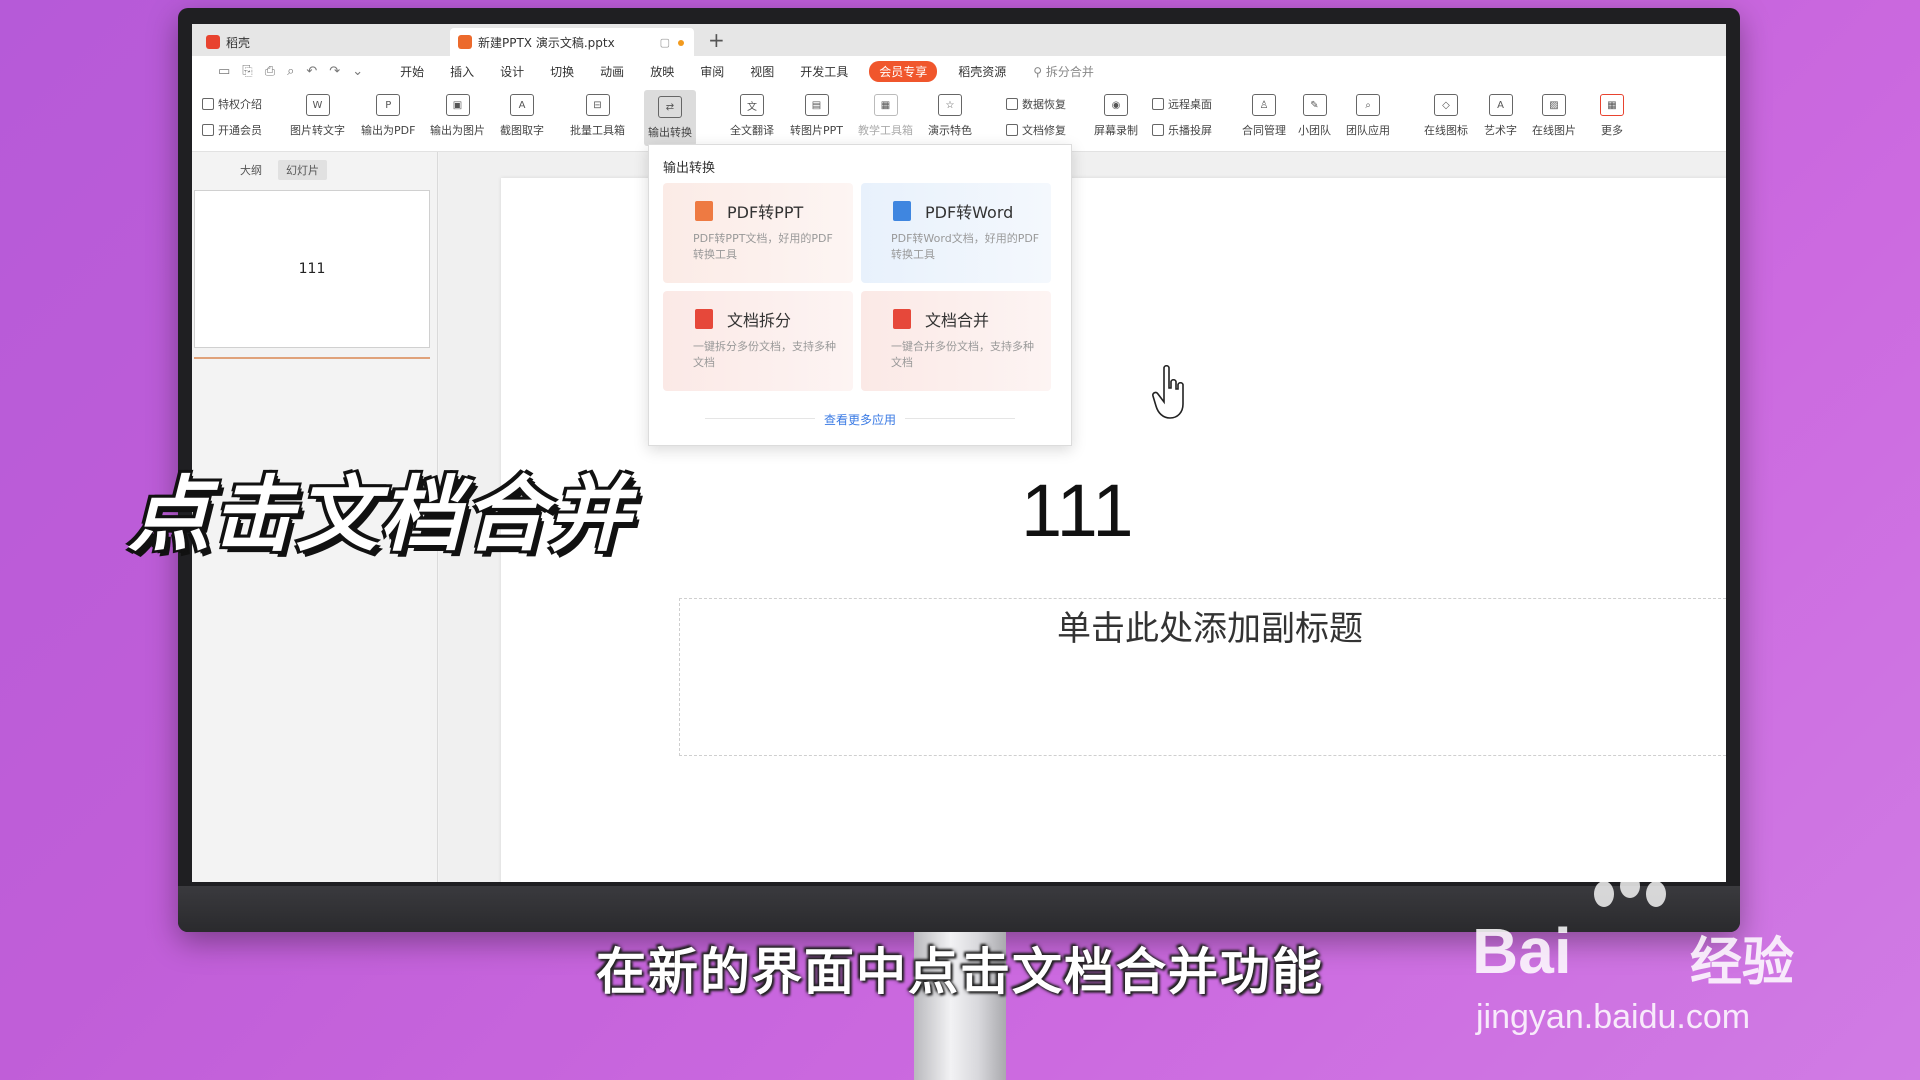 The width and height of the screenshot is (1920, 1080). I want to click on unsaved-dot-icon, so click(681, 42).